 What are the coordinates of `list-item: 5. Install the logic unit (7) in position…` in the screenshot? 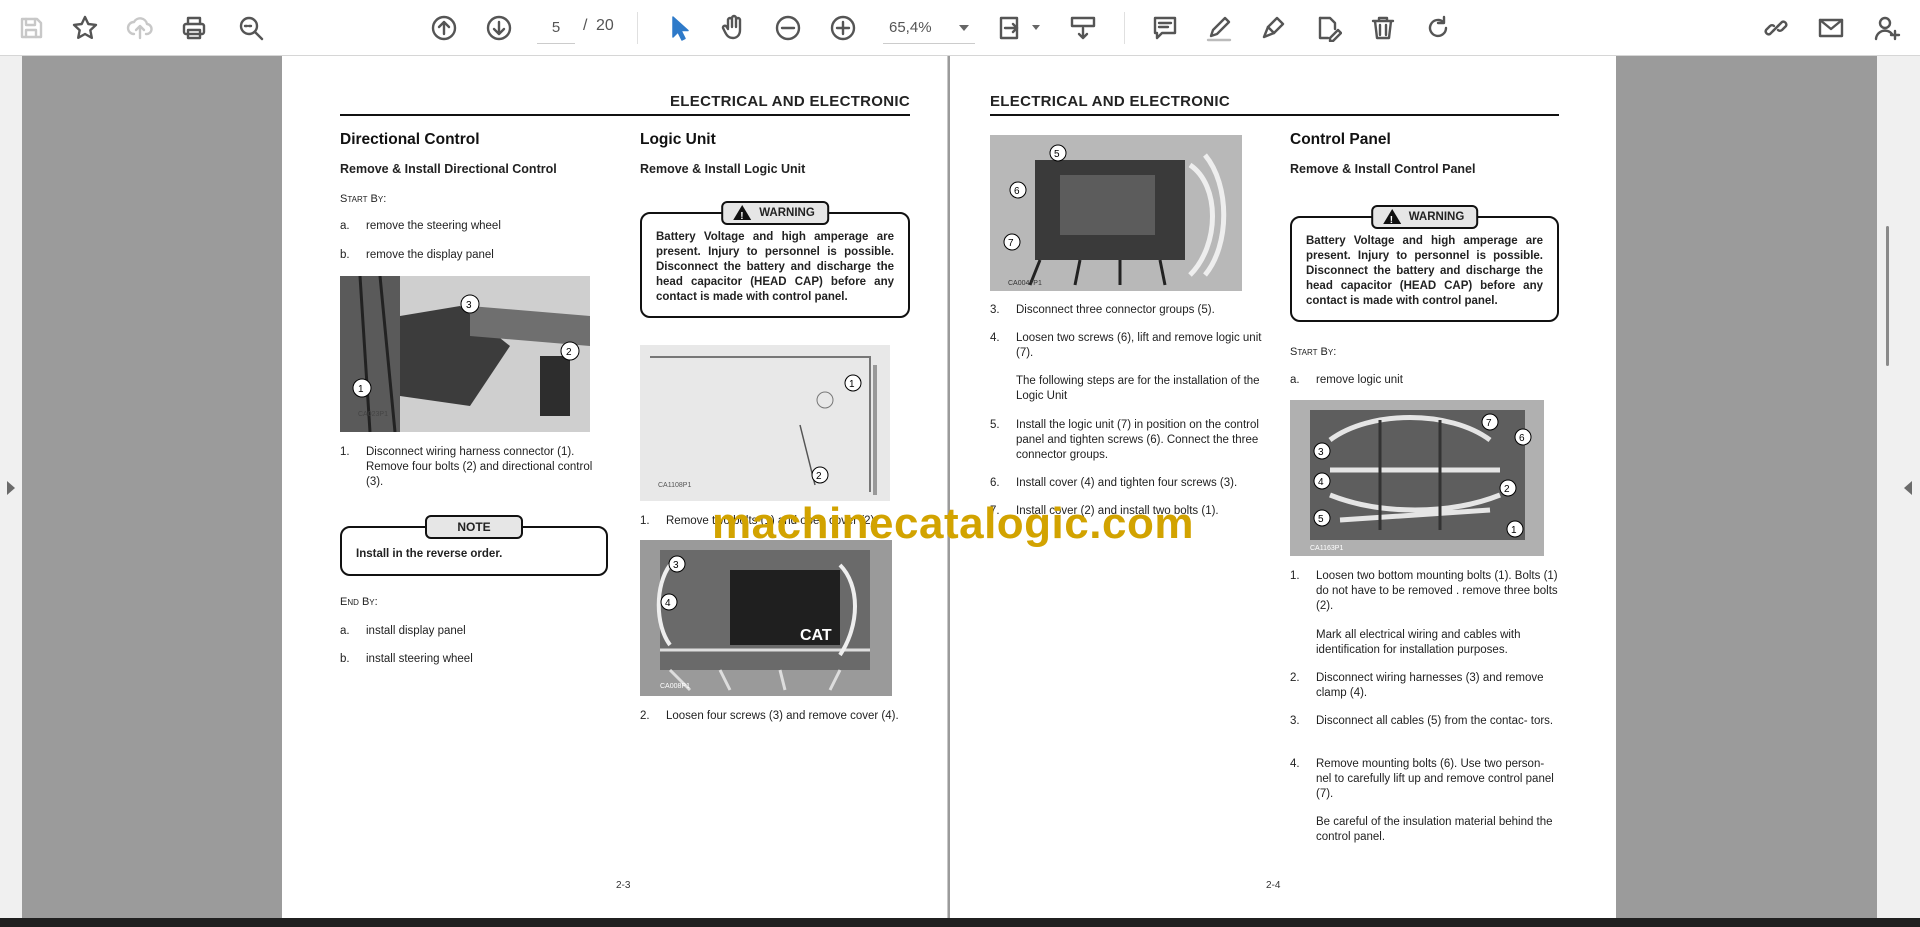 It's located at (1124, 440).